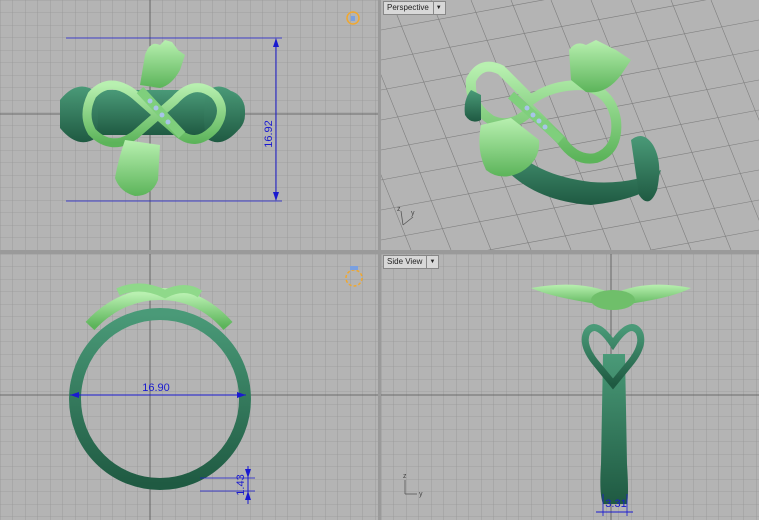  I want to click on viewport-tab-perspective: Perspective ▼, so click(414, 8).